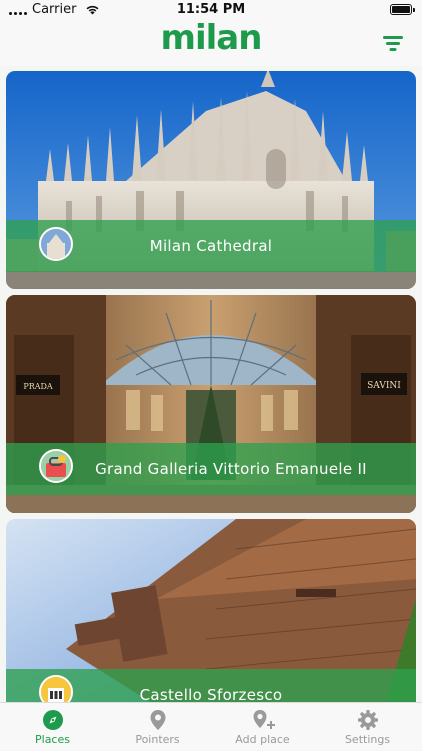  What do you see at coordinates (402, 9) in the screenshot?
I see `battery-icon` at bounding box center [402, 9].